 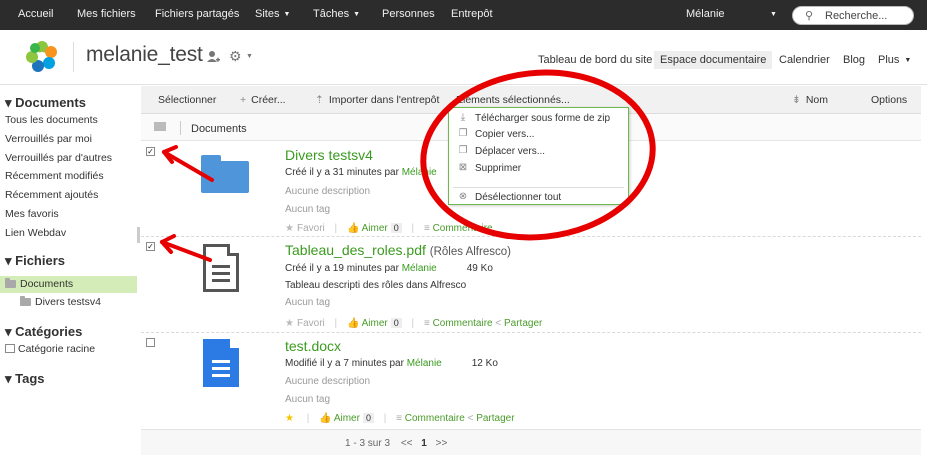 What do you see at coordinates (48, 139) in the screenshot?
I see `sidebar-item-locked-by-me: Verrouillés par moi` at bounding box center [48, 139].